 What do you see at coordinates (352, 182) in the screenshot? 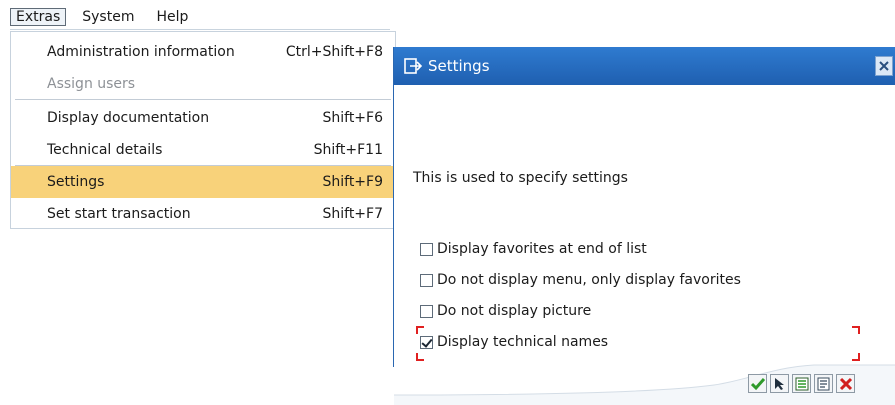
I see `menu-item-shortcut: Shift+F9` at bounding box center [352, 182].